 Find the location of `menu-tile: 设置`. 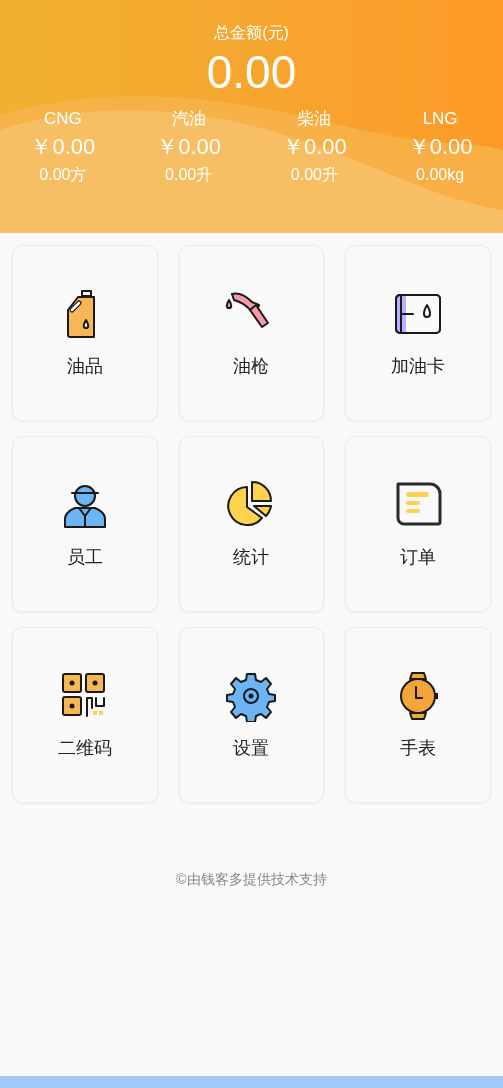

menu-tile: 设置 is located at coordinates (251, 715).